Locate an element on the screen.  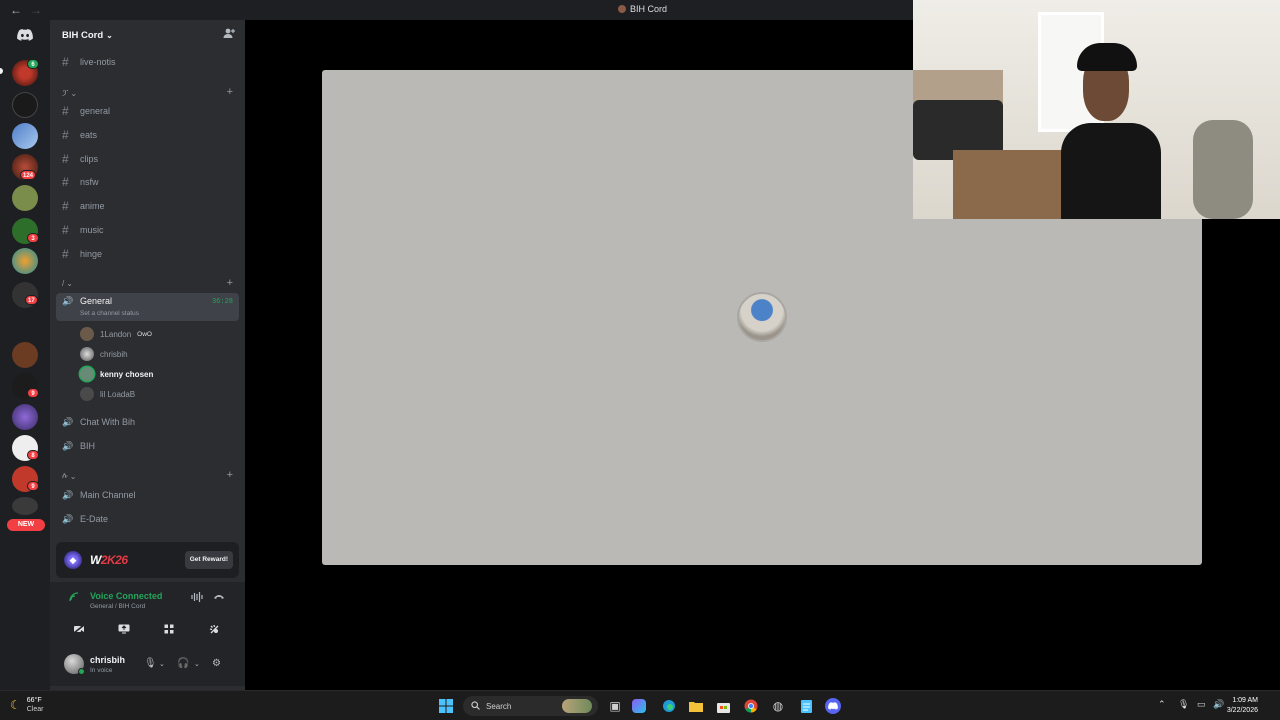
network-icon: ▭ is located at coordinates (1201, 704).